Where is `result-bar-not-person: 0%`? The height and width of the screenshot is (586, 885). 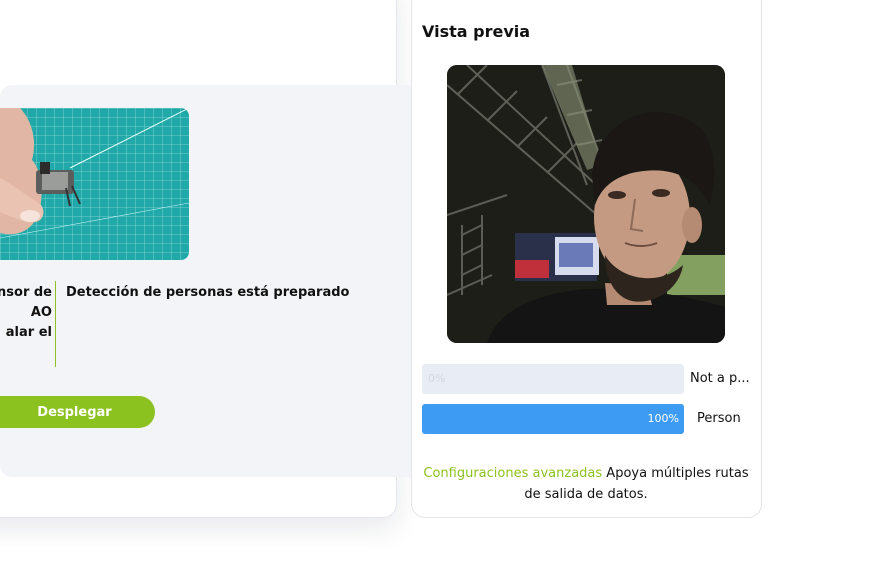
result-bar-not-person: 0% is located at coordinates (553, 379).